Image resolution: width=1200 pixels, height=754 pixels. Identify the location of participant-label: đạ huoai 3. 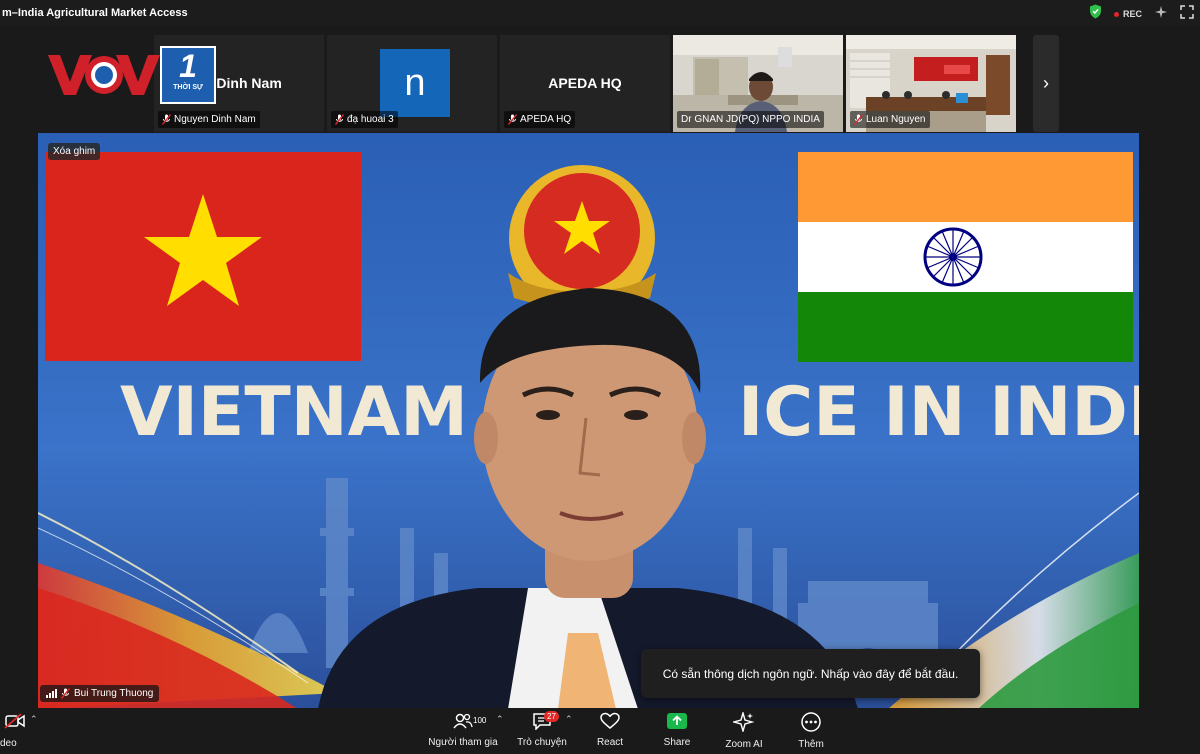
(364, 119).